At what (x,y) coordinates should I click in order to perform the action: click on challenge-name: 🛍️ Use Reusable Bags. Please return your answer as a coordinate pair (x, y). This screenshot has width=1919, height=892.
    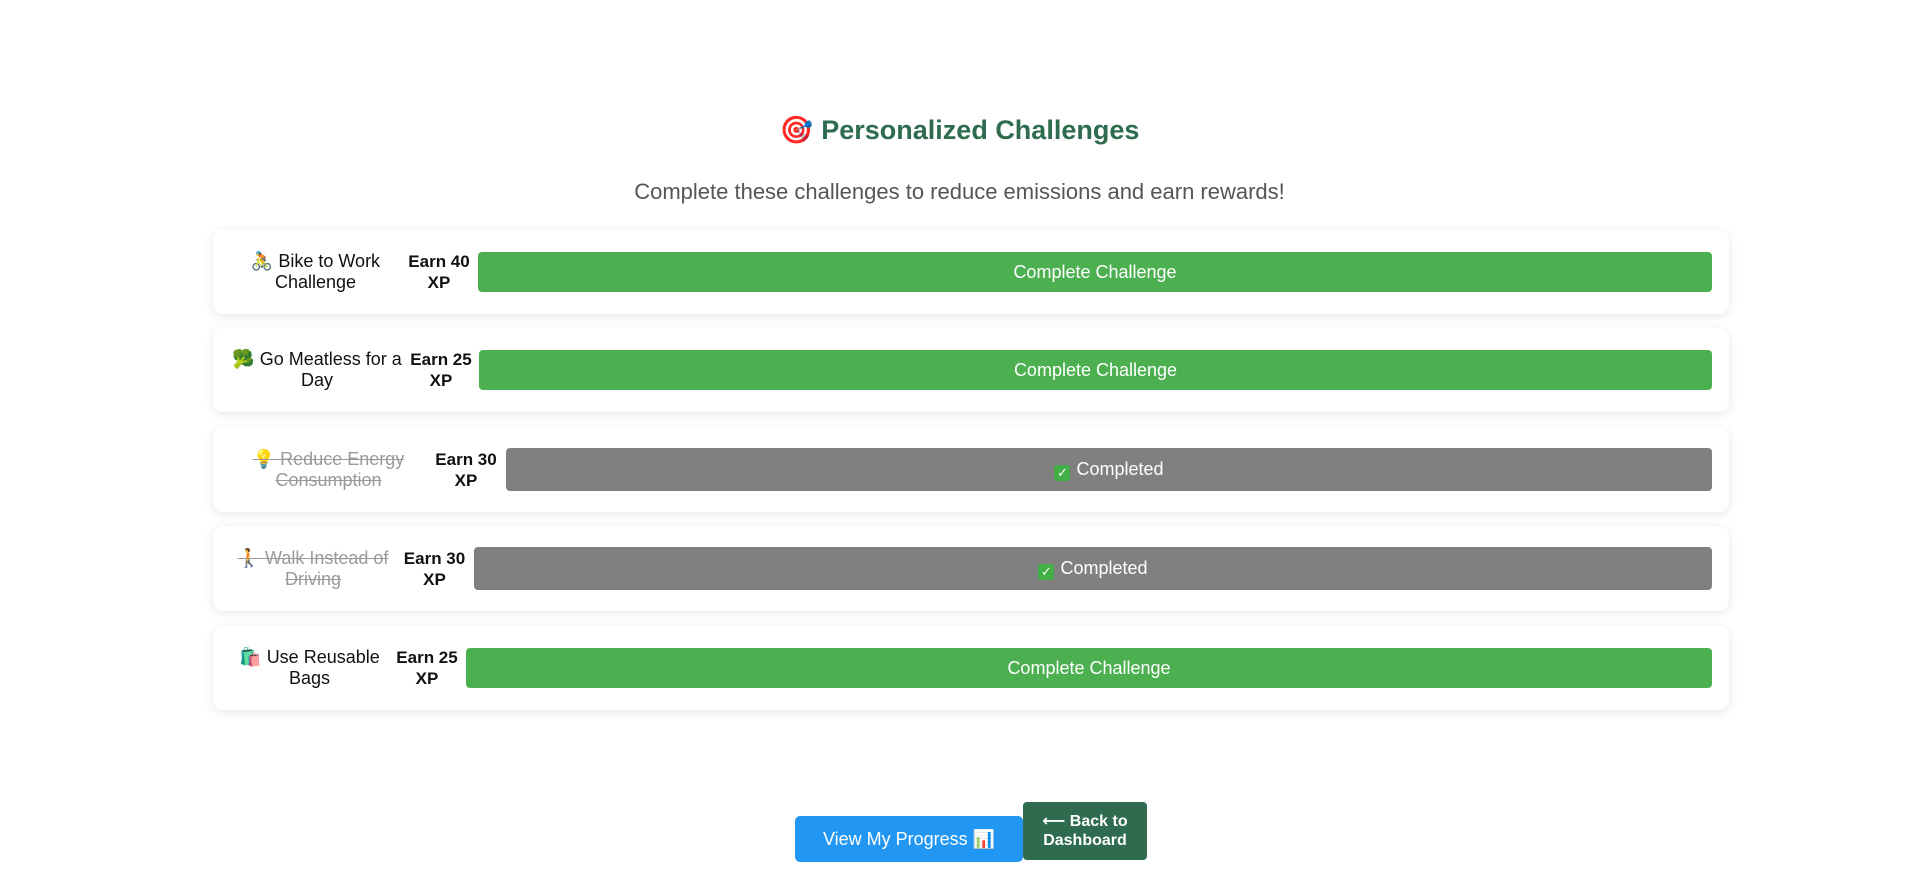
    Looking at the image, I should click on (300, 668).